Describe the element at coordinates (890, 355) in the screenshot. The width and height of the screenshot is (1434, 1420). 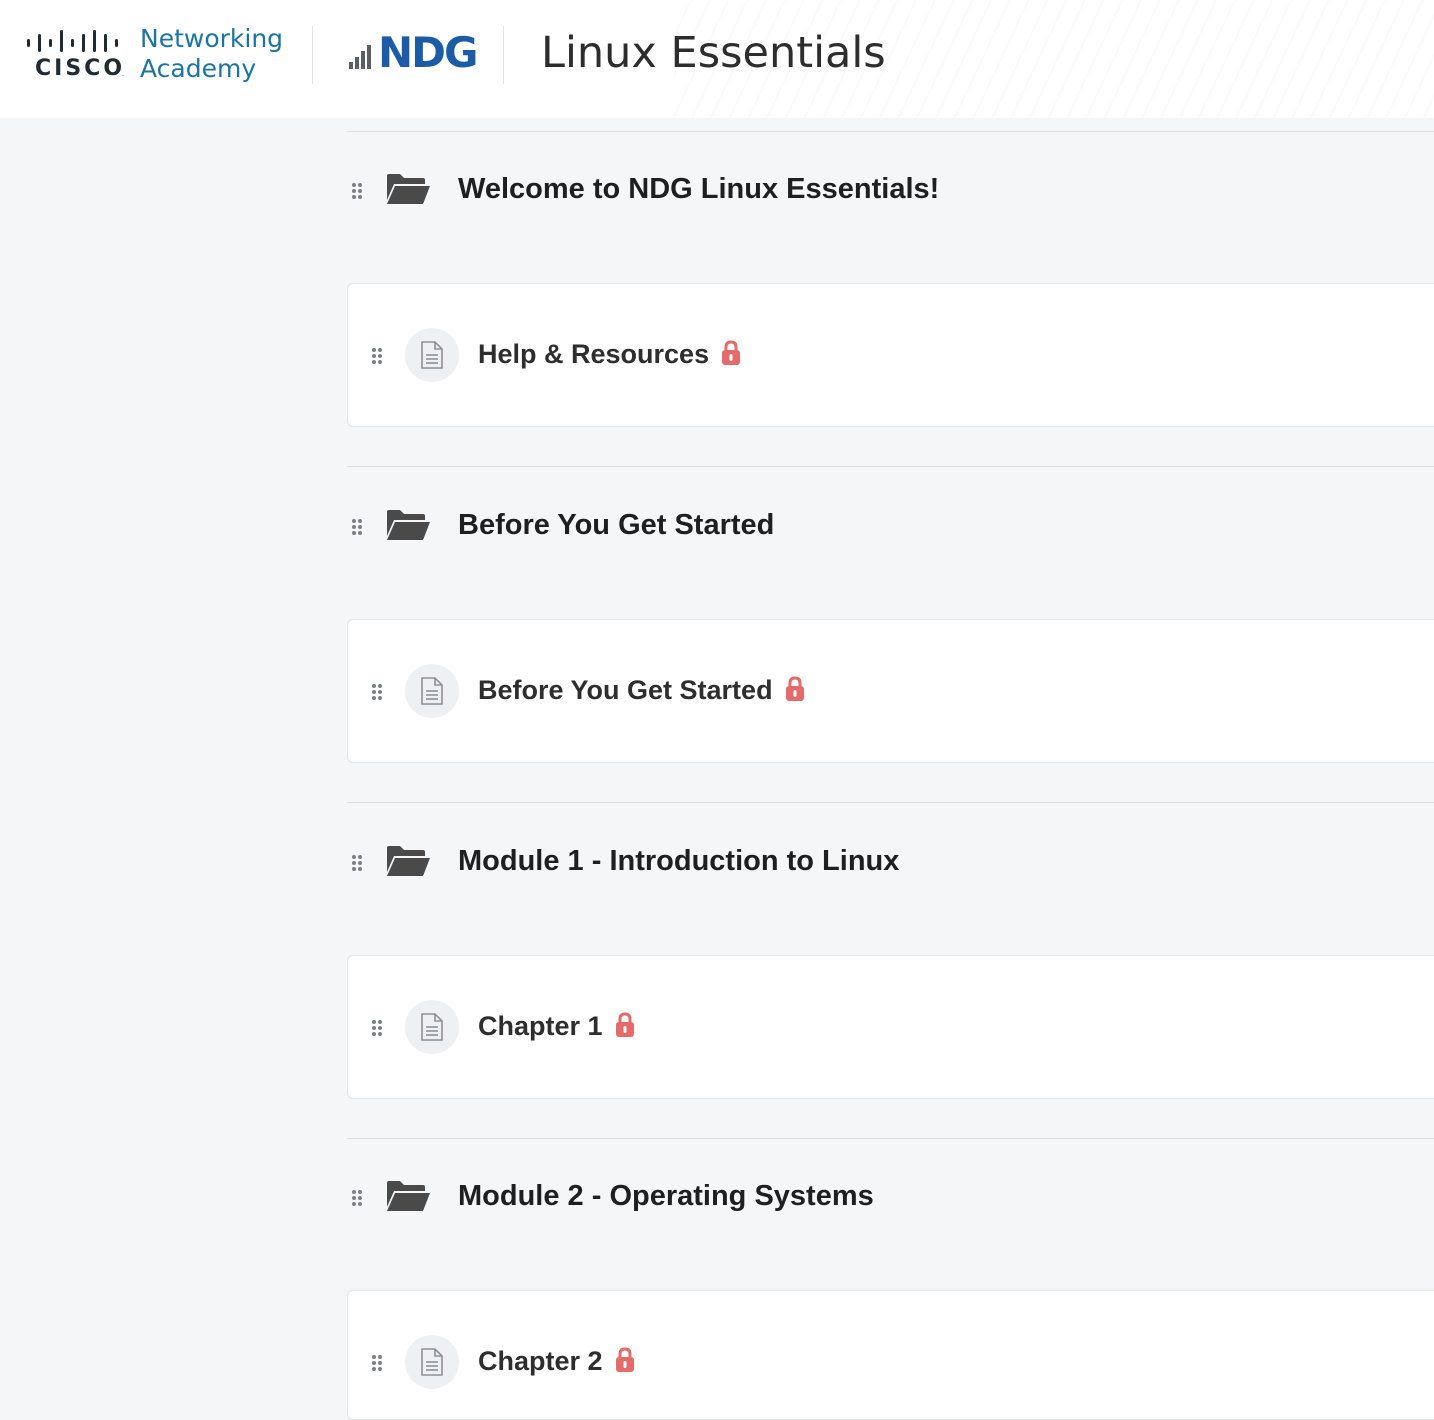
I see `content-item-card: Help & Resources` at that location.